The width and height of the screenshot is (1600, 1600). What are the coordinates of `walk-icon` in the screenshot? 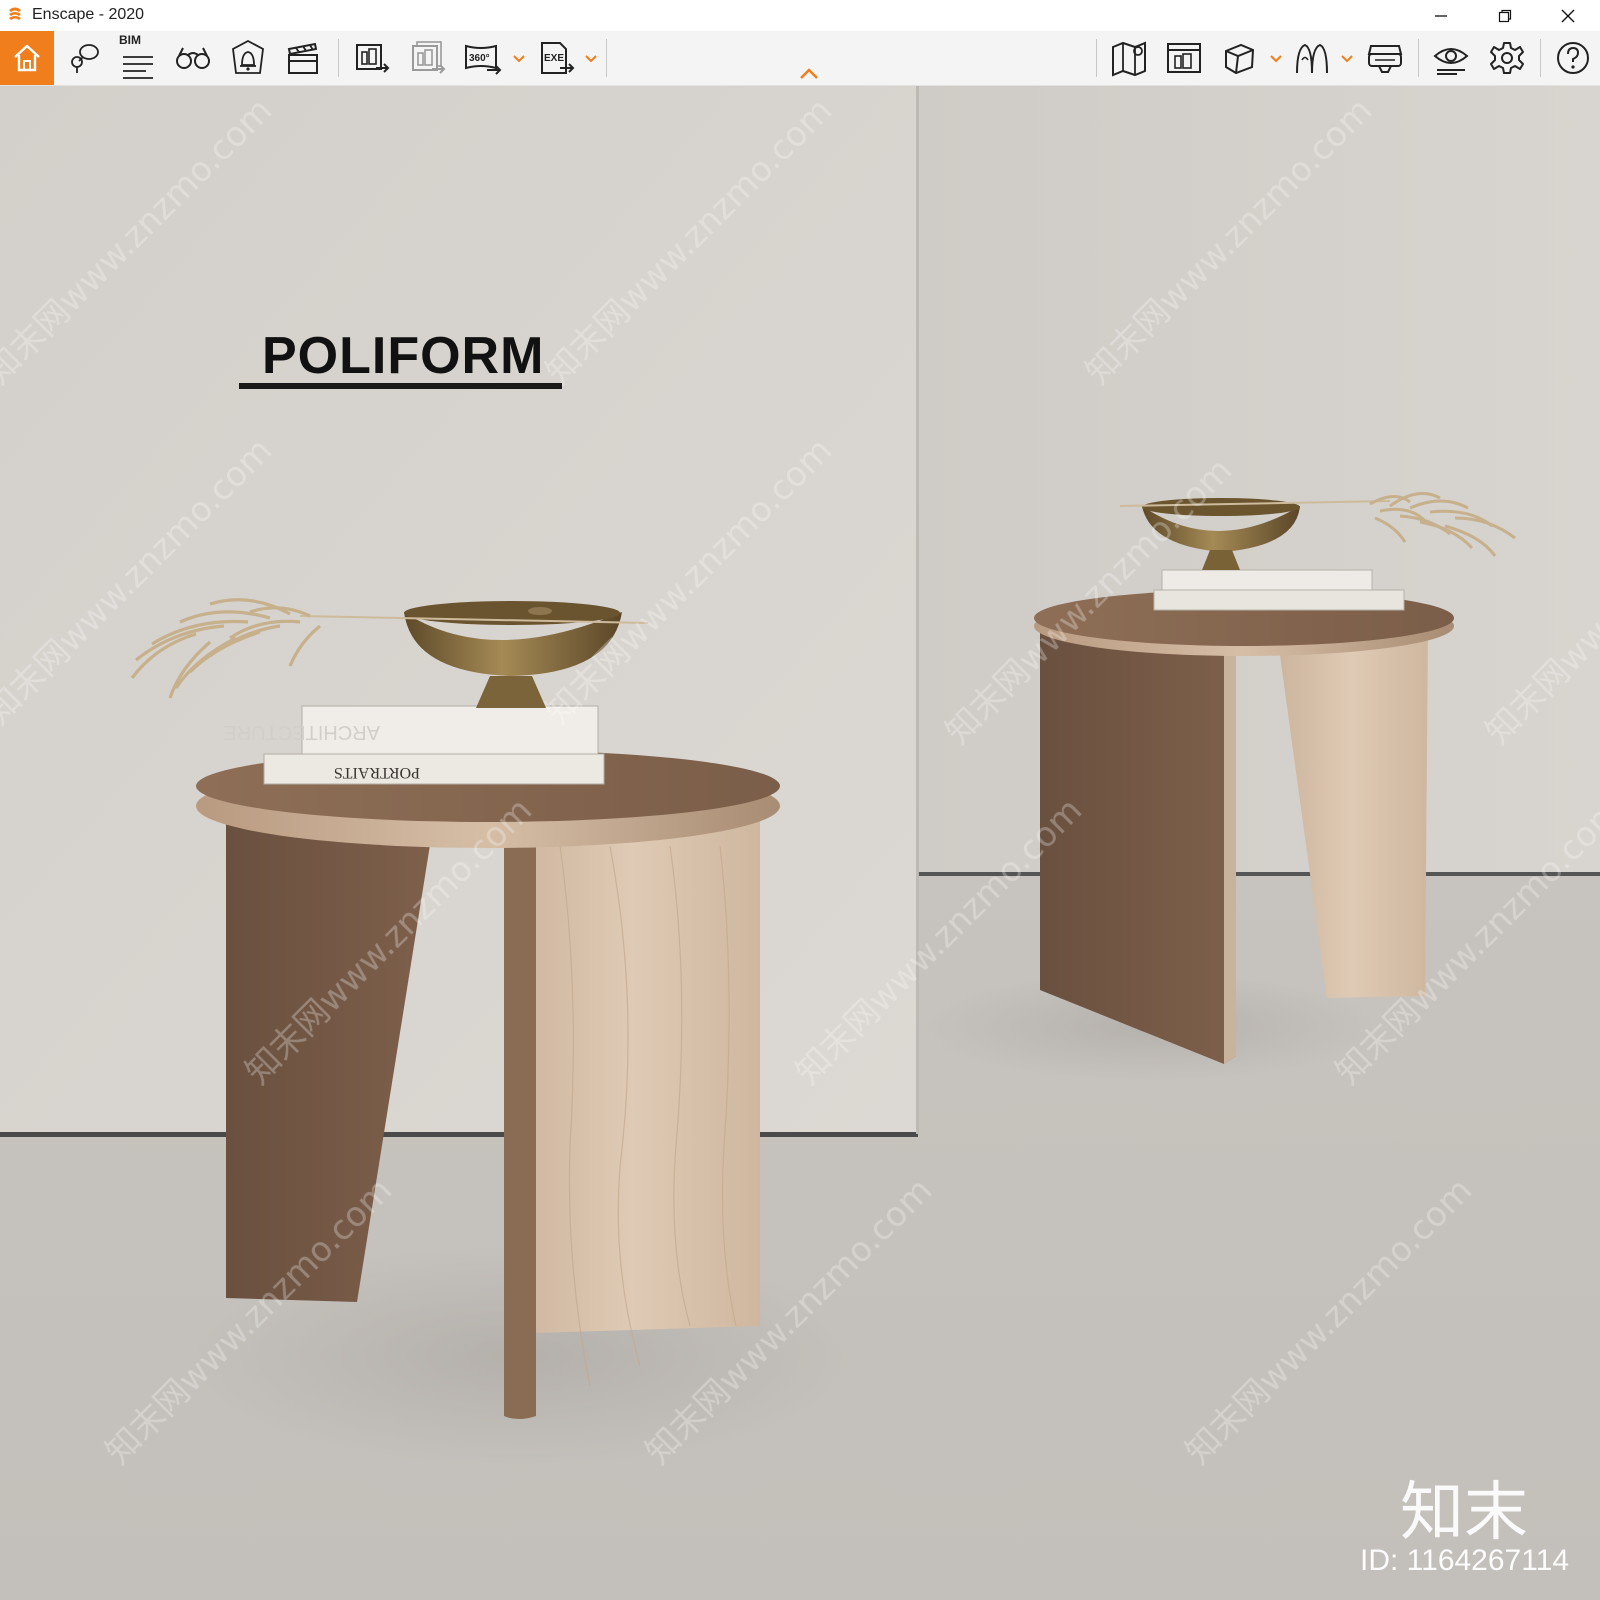 It's located at (1312, 58).